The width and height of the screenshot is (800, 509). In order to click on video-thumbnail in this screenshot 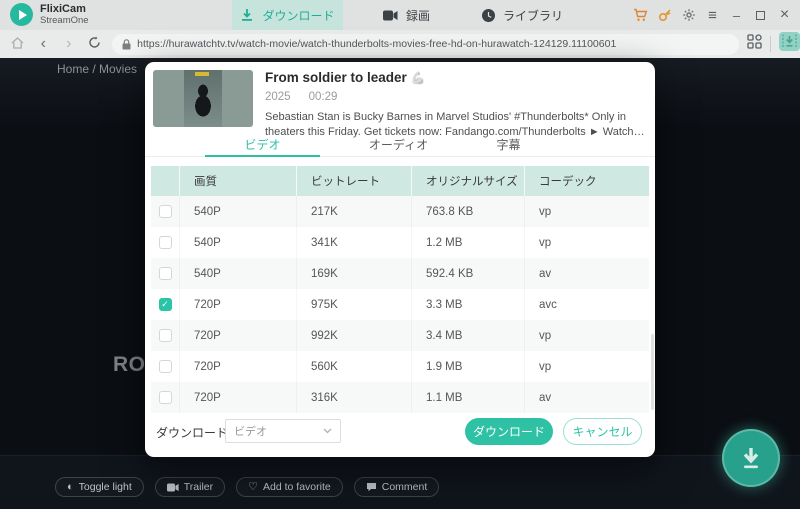, I will do `click(203, 98)`.